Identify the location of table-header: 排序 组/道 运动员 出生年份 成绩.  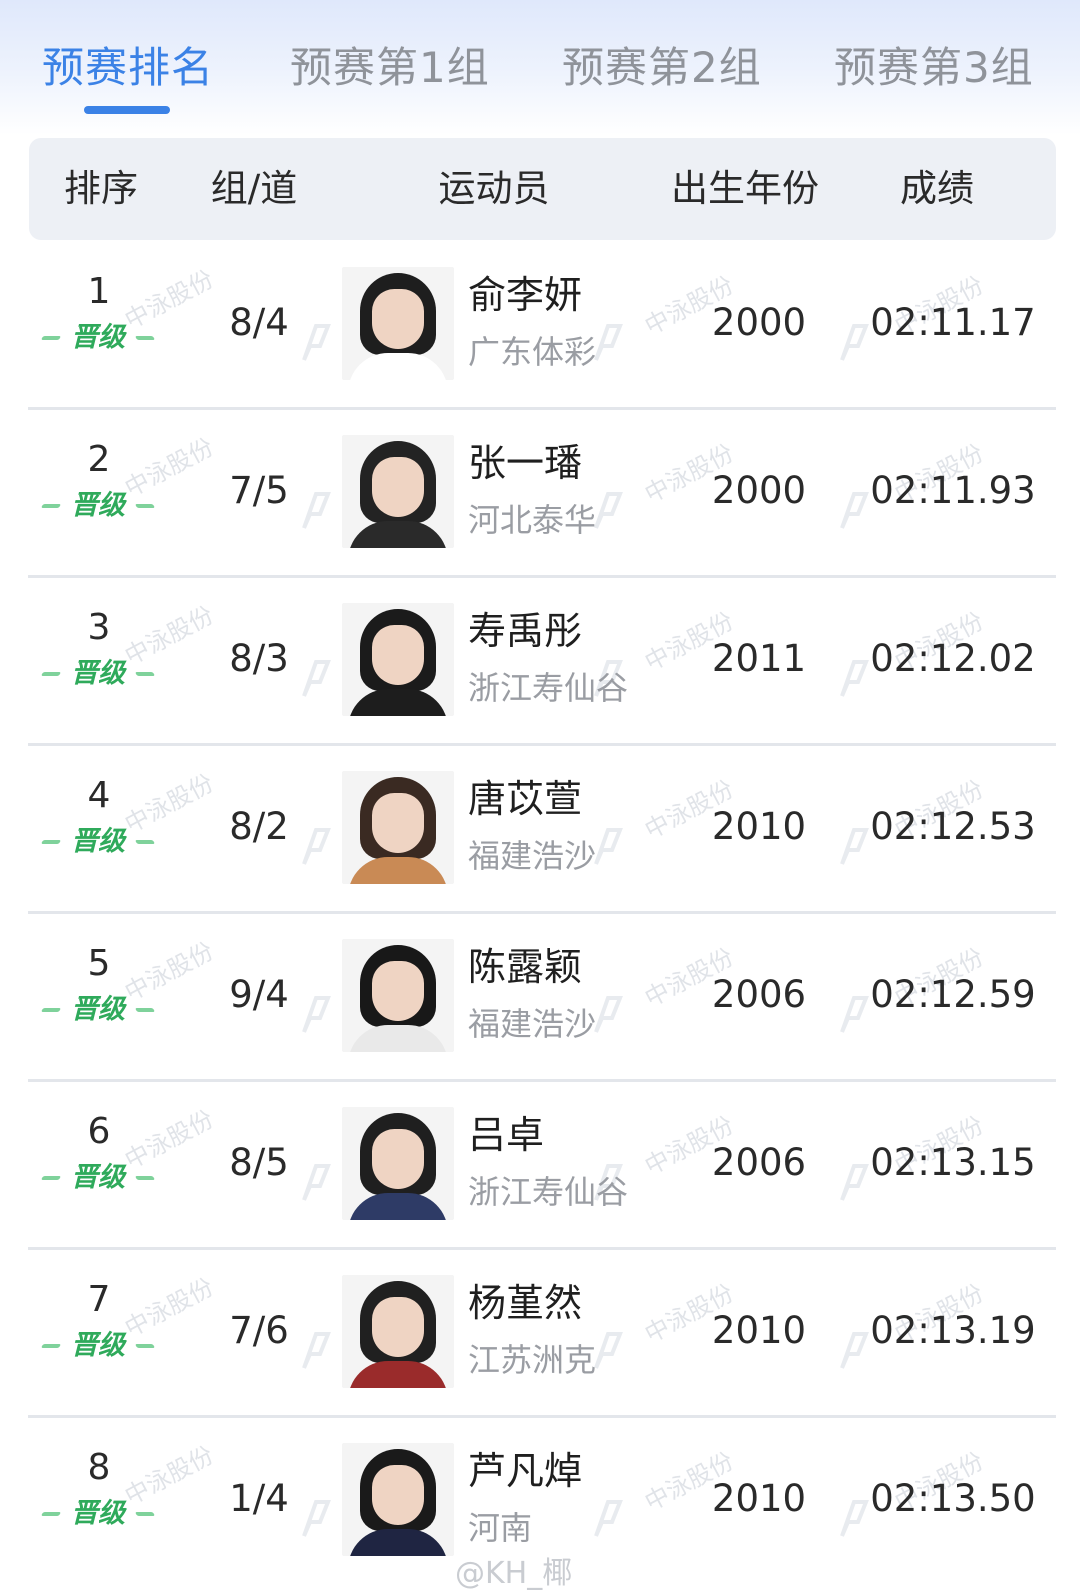
(542, 189).